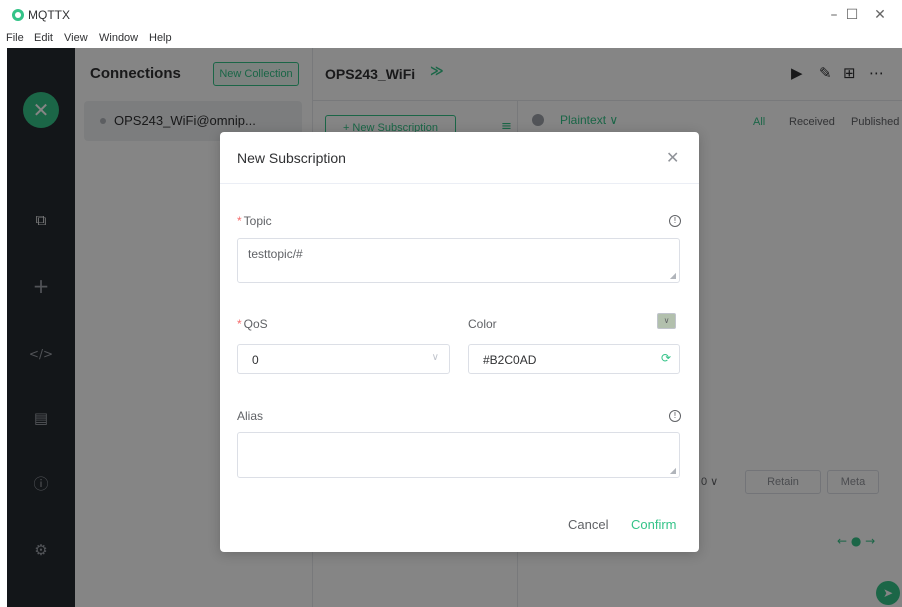 This screenshot has height=607, width=902. Describe the element at coordinates (588, 524) in the screenshot. I see `cancel-button: Cancel` at that location.